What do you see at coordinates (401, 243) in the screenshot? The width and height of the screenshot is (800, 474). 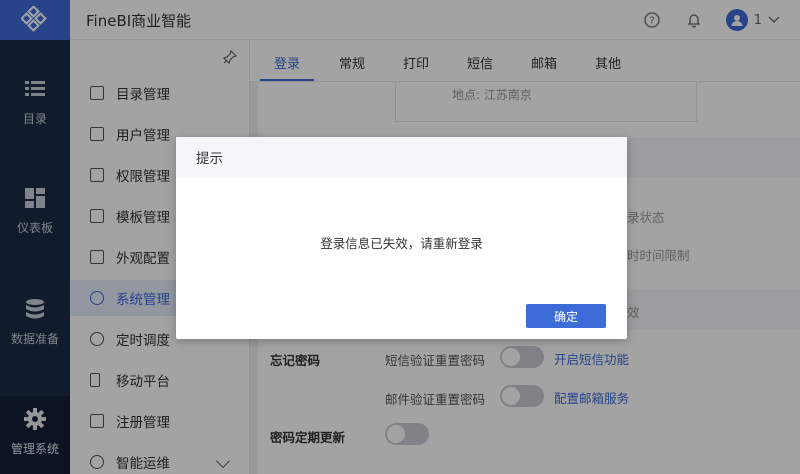 I see `dialog-message: 登录信息已失效，请重新登录` at bounding box center [401, 243].